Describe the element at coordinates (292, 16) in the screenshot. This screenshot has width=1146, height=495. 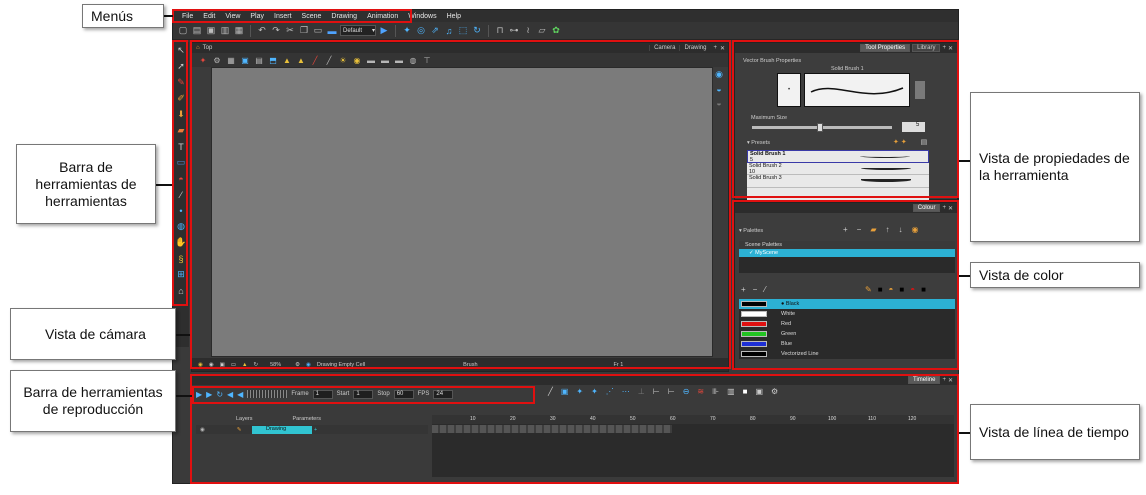
I see `menus-outline` at that location.